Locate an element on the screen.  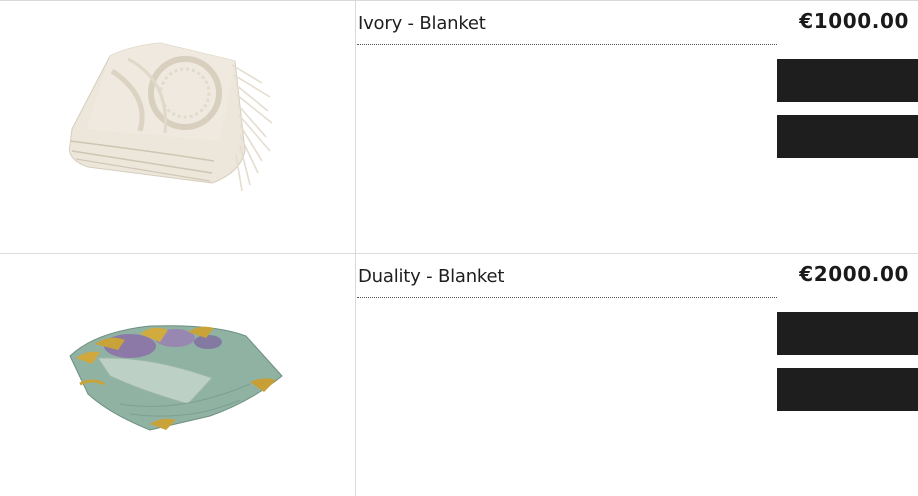
product-price-cell: €1000.00 is located at coordinates (847, 127).